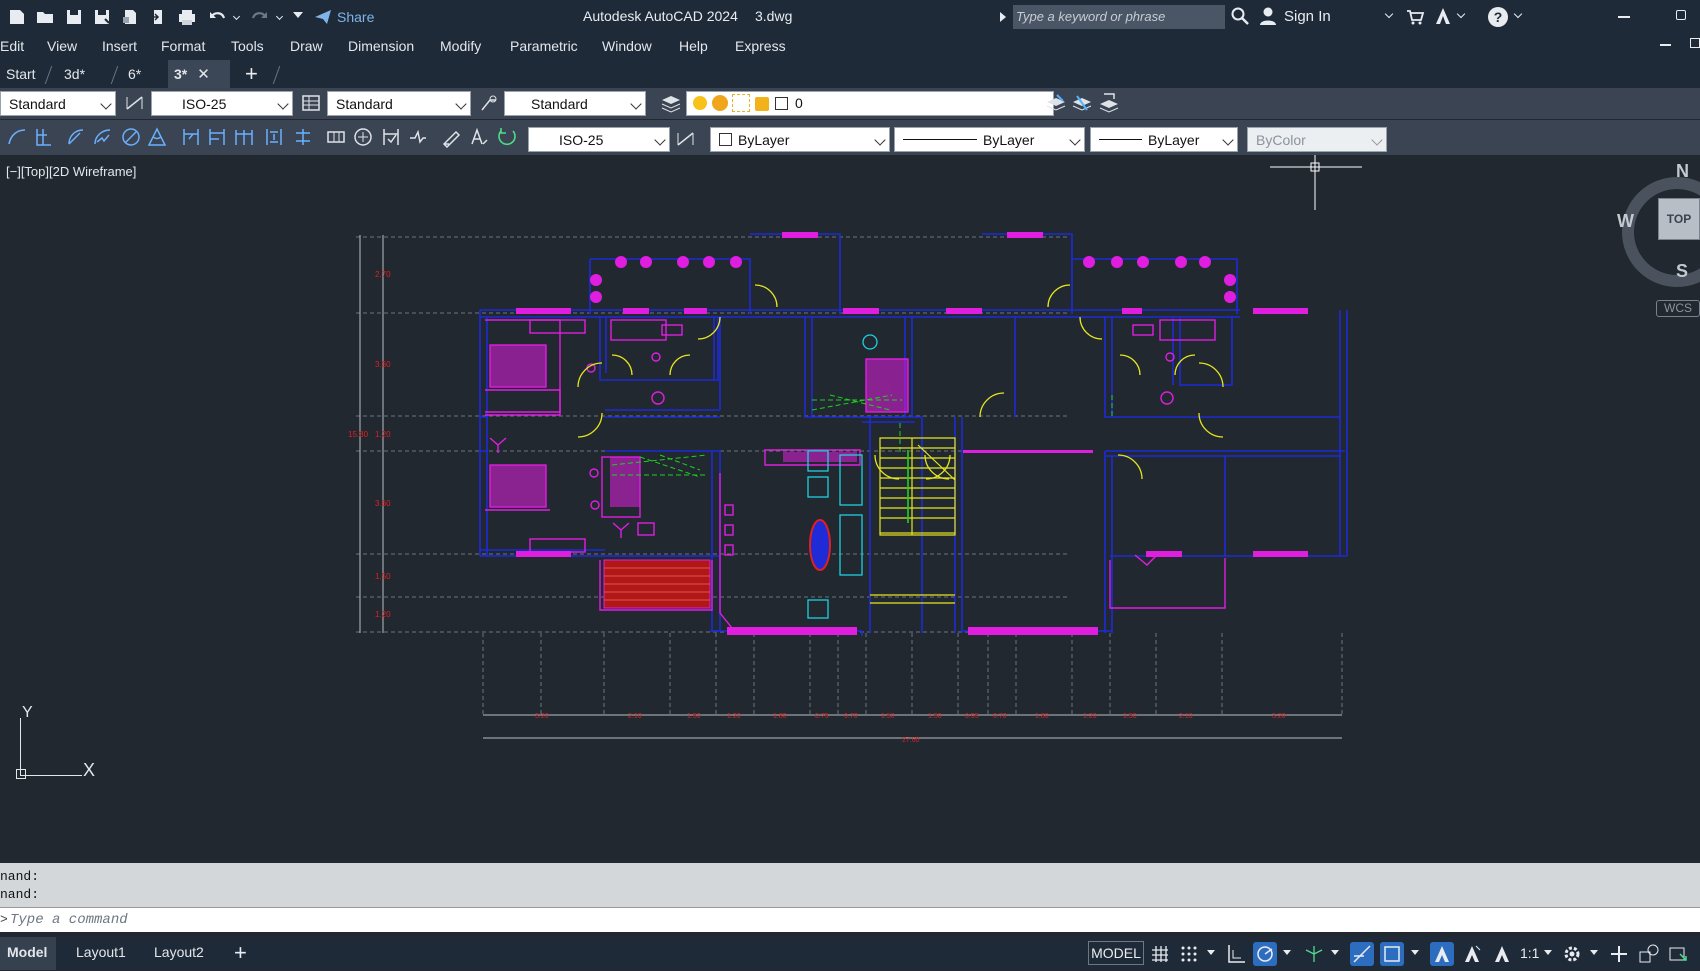 This screenshot has height=971, width=1700. What do you see at coordinates (1119, 17) in the screenshot?
I see `search-input: Type a keyword or phrase` at bounding box center [1119, 17].